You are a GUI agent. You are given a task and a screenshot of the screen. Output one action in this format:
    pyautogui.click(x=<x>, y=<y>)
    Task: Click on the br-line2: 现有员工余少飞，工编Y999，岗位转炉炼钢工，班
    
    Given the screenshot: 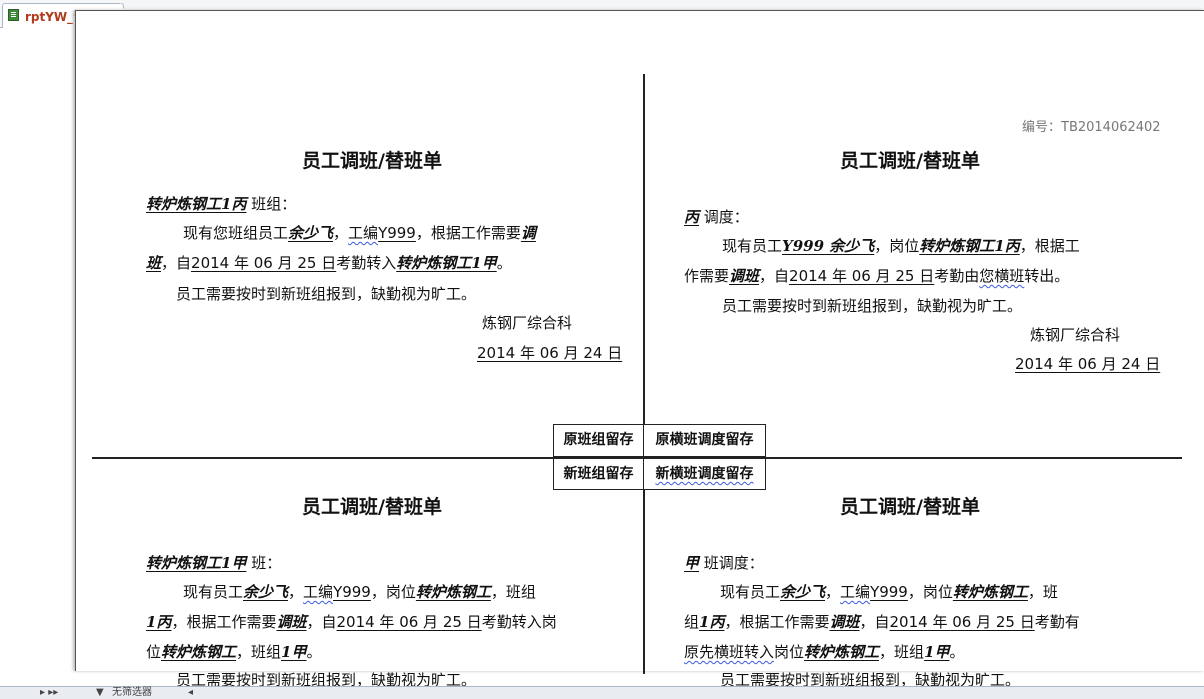 What is the action you would take?
    pyautogui.click(x=889, y=591)
    